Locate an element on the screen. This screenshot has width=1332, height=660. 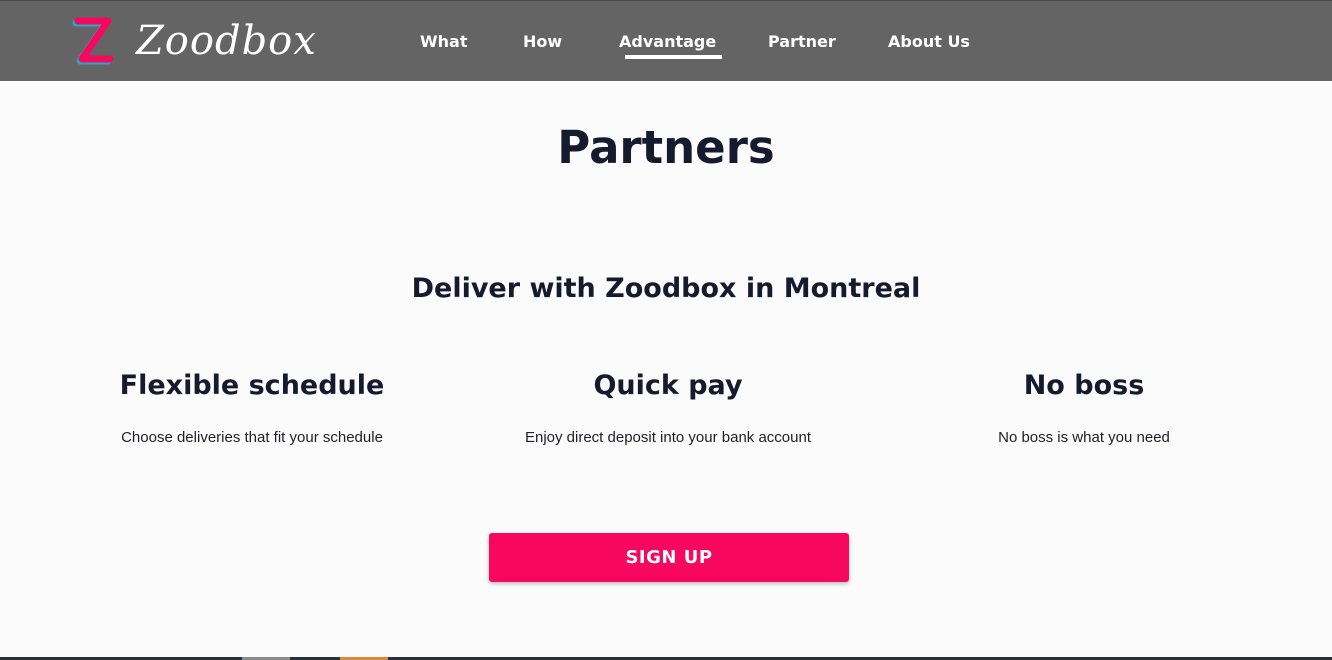
nav-link-partner: Partner is located at coordinates (802, 42).